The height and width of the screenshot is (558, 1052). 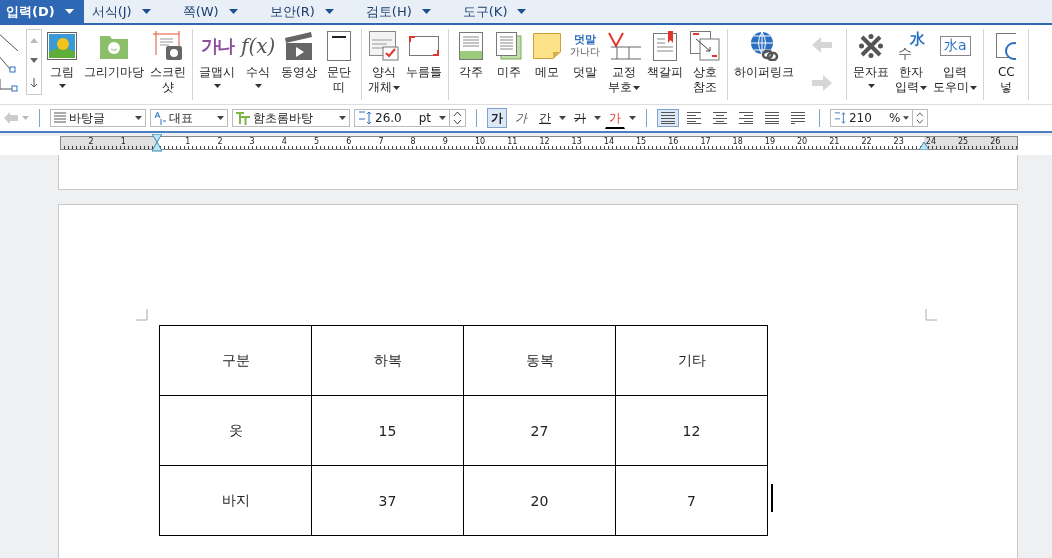 What do you see at coordinates (291, 118) in the screenshot?
I see `font-dropdown: 함초롬바탕` at bounding box center [291, 118].